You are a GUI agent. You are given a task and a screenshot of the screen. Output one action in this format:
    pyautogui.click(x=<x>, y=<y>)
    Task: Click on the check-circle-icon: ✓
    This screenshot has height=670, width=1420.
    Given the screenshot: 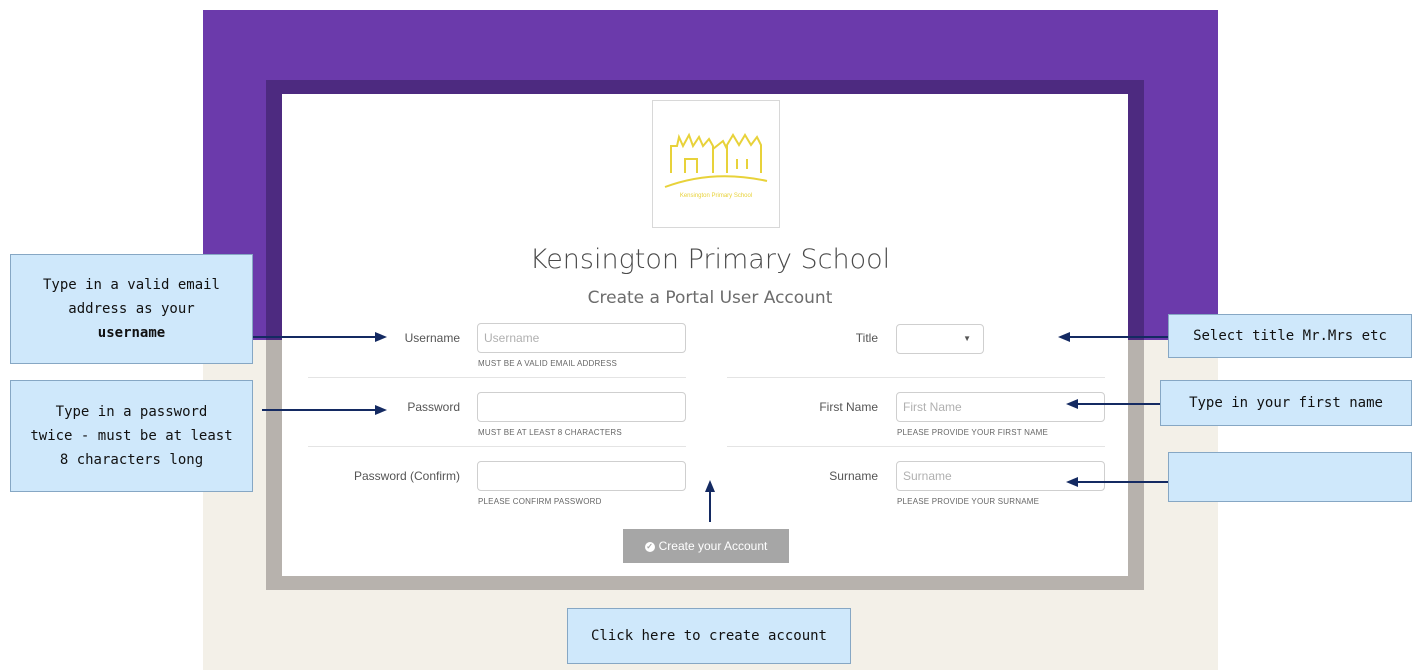 What is the action you would take?
    pyautogui.click(x=649, y=546)
    